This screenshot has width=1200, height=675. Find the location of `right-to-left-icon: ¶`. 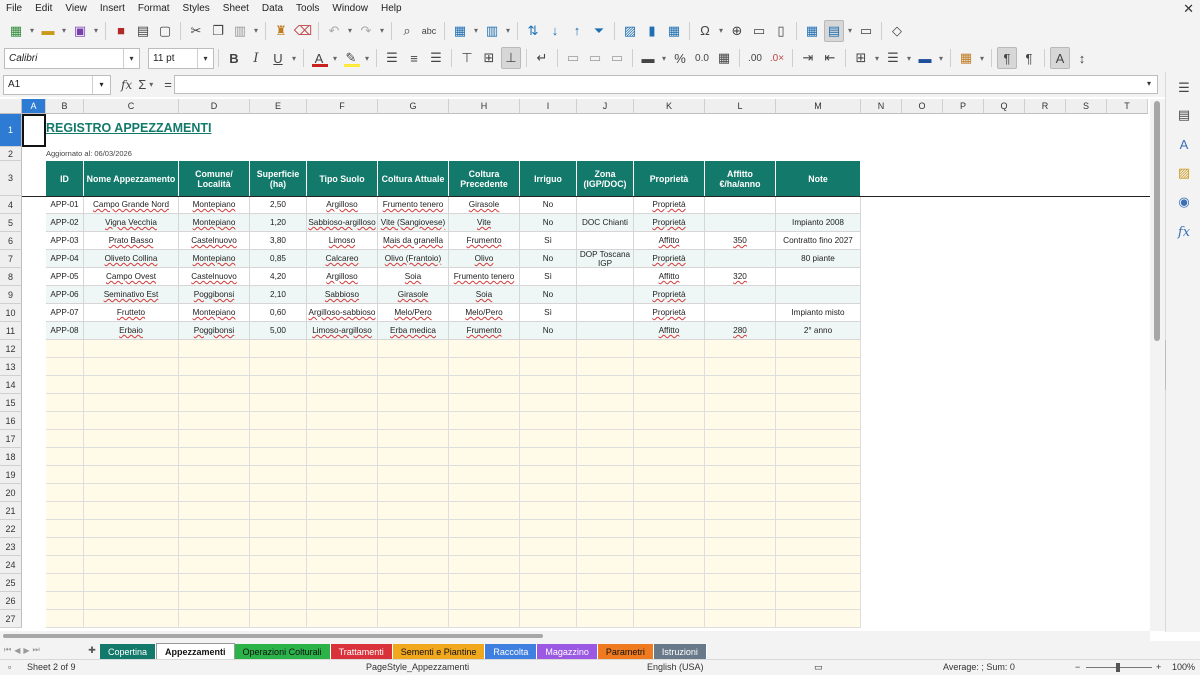

right-to-left-icon: ¶ is located at coordinates (1029, 58).